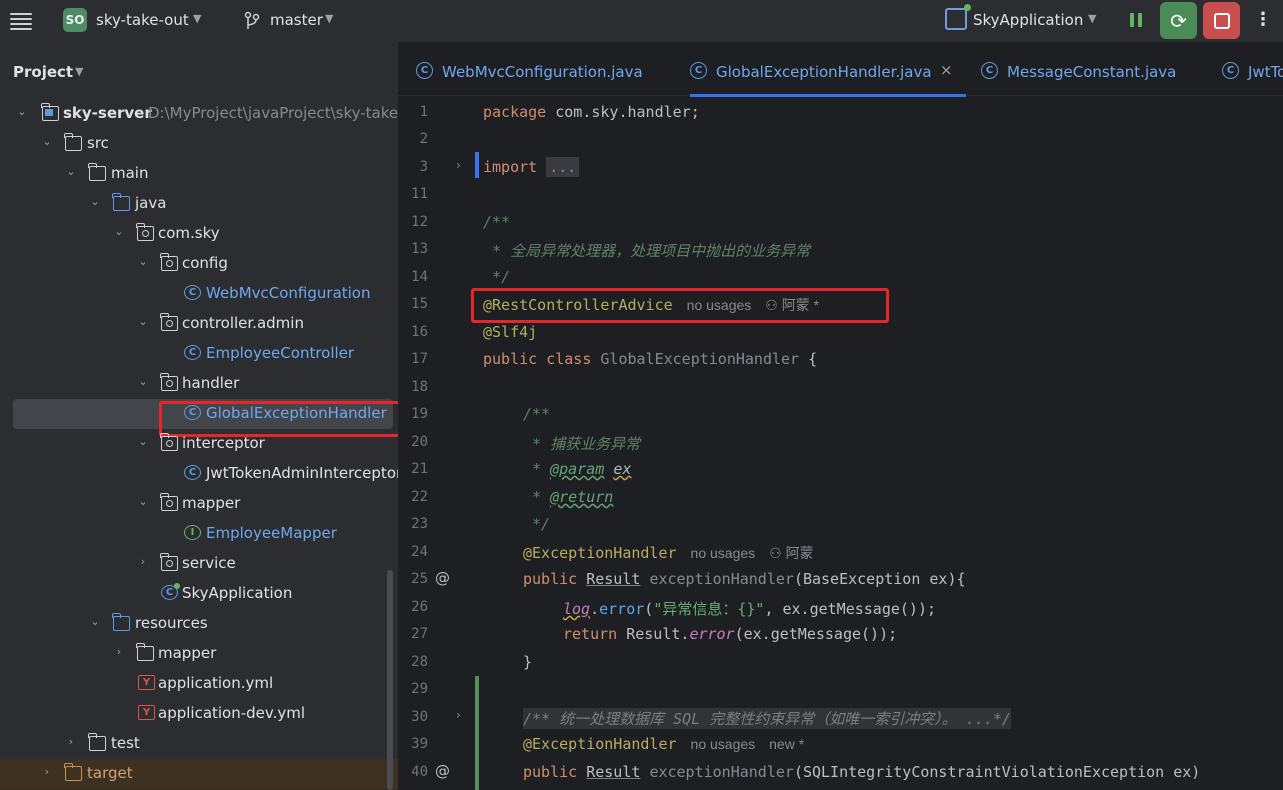  What do you see at coordinates (199, 624) in the screenshot?
I see `tree-item-resources: ⌄ resources` at bounding box center [199, 624].